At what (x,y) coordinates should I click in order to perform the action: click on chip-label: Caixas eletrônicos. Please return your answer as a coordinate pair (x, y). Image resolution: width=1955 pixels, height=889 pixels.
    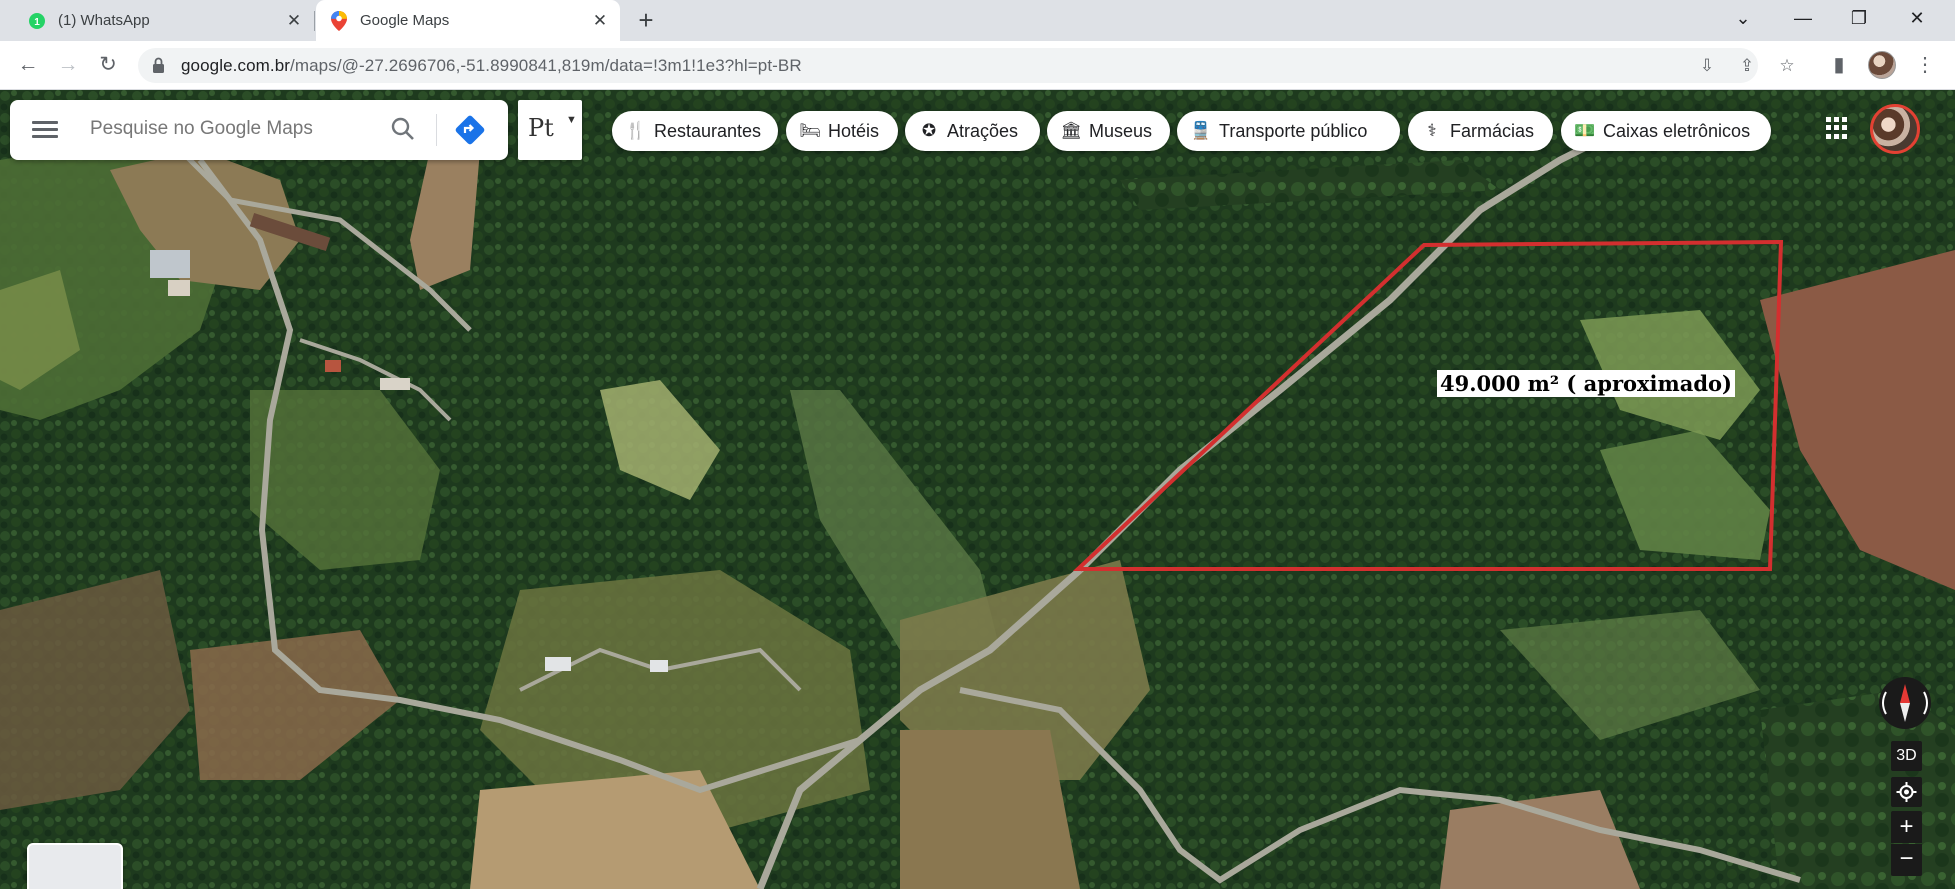
    Looking at the image, I should click on (1677, 130).